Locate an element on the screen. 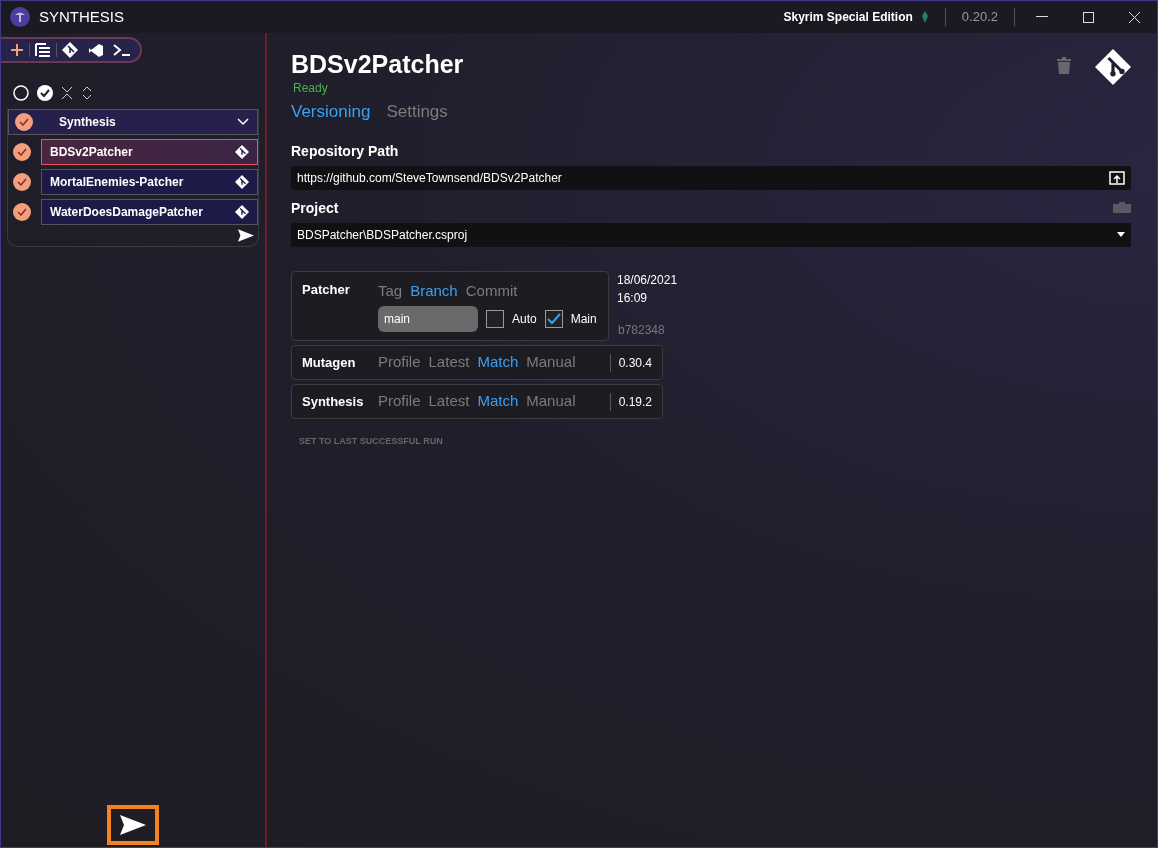 The image size is (1158, 848). game-name: Skyrim Special Edition is located at coordinates (848, 17).